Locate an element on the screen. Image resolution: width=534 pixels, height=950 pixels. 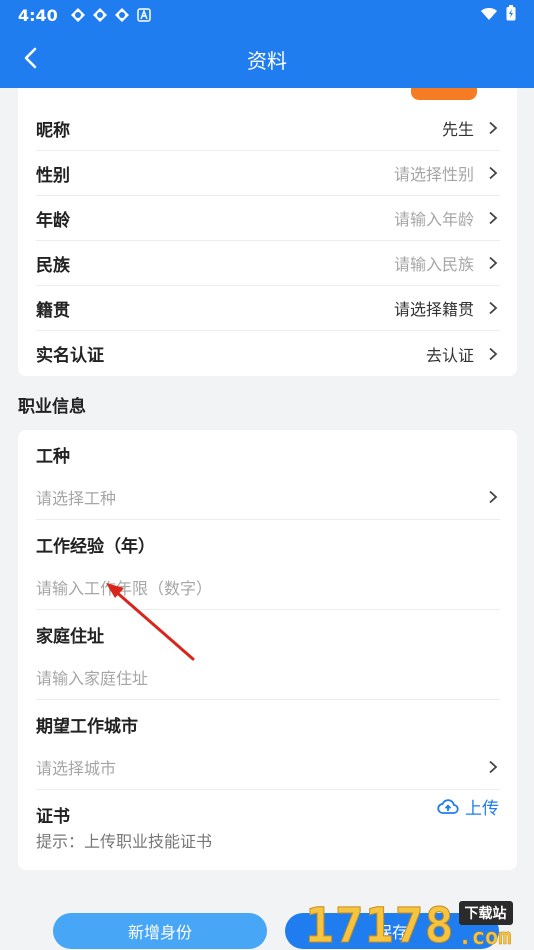
row-label: 昵称 is located at coordinates (53, 130).